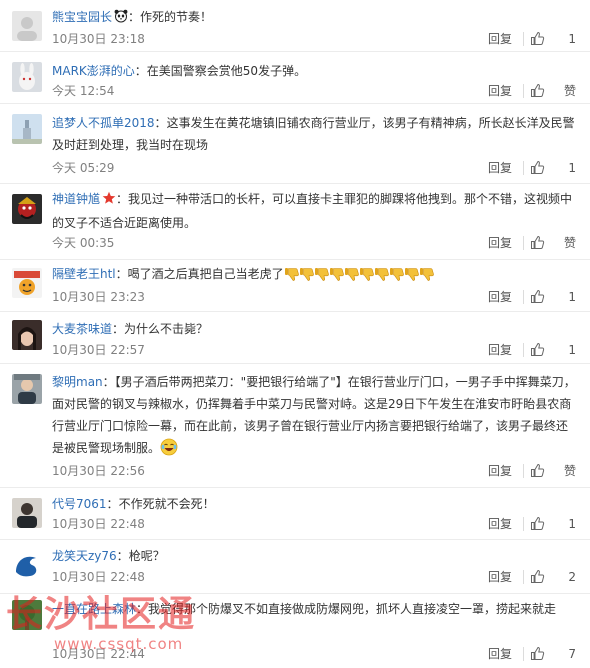 The height and width of the screenshot is (668, 590). I want to click on comment-item: MARK澎湃的心：在美国警察会赏他50发子弹。 今天 12:54 回复 赞, so click(295, 78).